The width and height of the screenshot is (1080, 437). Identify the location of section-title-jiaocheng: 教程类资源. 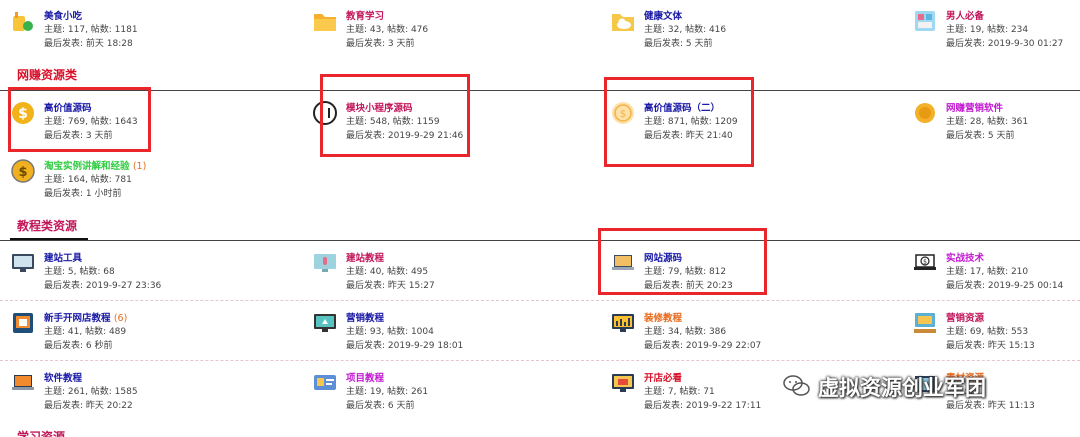
(47, 225).